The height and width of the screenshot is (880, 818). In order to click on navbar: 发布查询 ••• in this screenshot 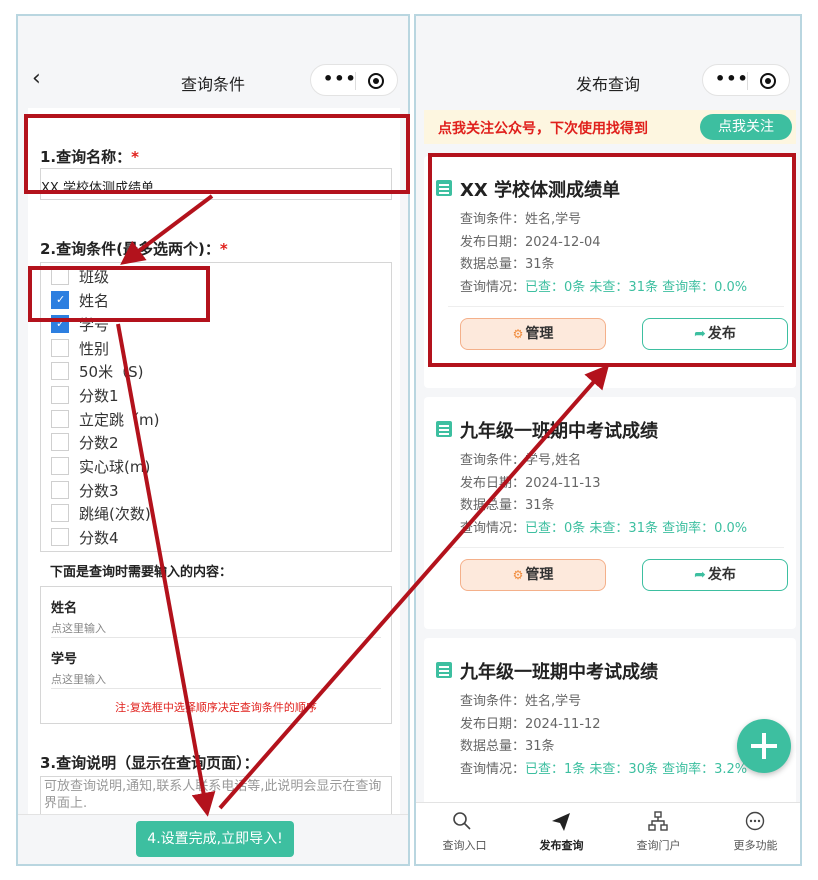, I will do `click(608, 61)`.